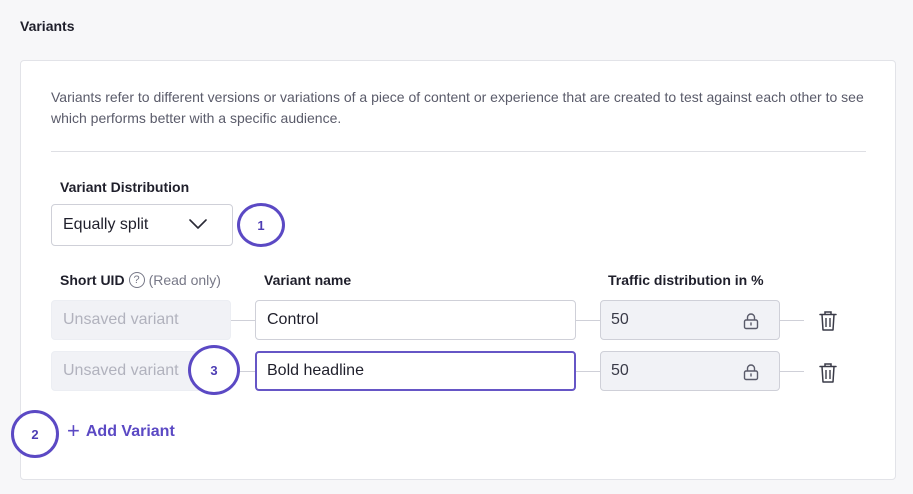 This screenshot has height=494, width=913. Describe the element at coordinates (73, 430) in the screenshot. I see `plus-icon: +` at that location.